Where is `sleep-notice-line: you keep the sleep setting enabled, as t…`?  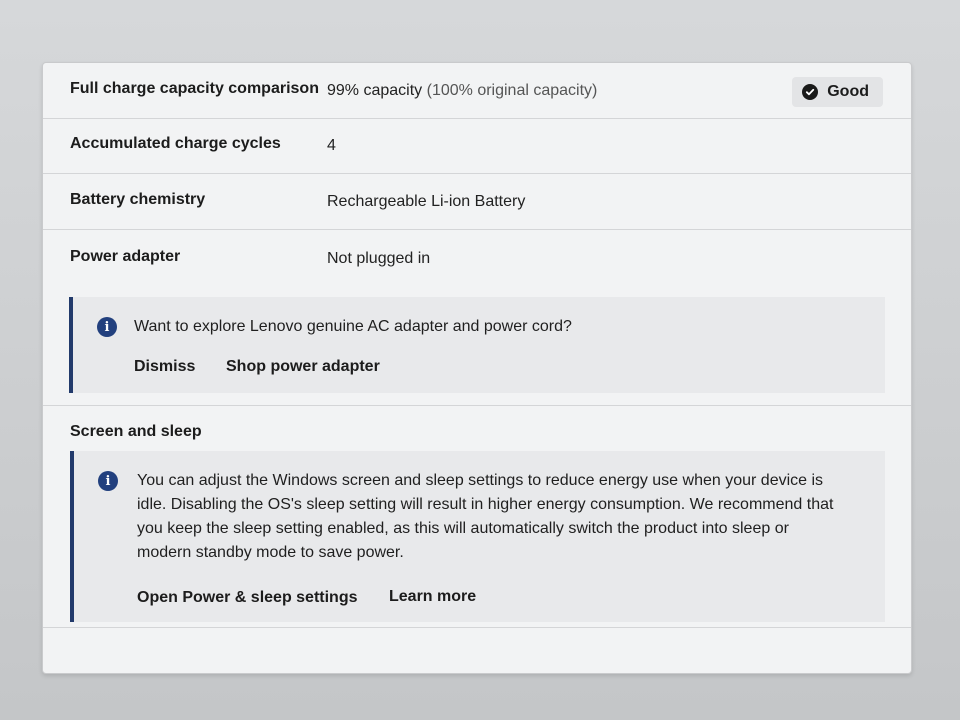
sleep-notice-line: you keep the sleep setting enabled, as t… is located at coordinates (463, 528).